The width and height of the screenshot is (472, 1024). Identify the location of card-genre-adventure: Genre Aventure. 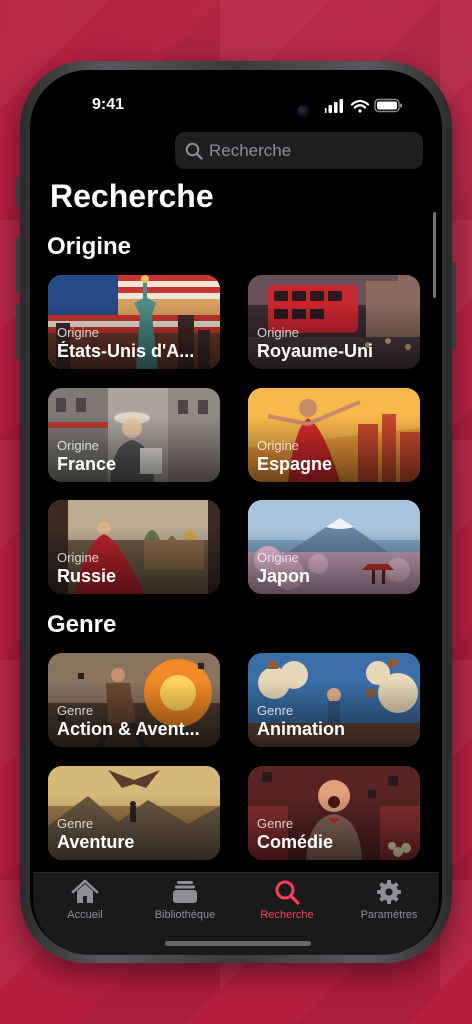
(134, 813).